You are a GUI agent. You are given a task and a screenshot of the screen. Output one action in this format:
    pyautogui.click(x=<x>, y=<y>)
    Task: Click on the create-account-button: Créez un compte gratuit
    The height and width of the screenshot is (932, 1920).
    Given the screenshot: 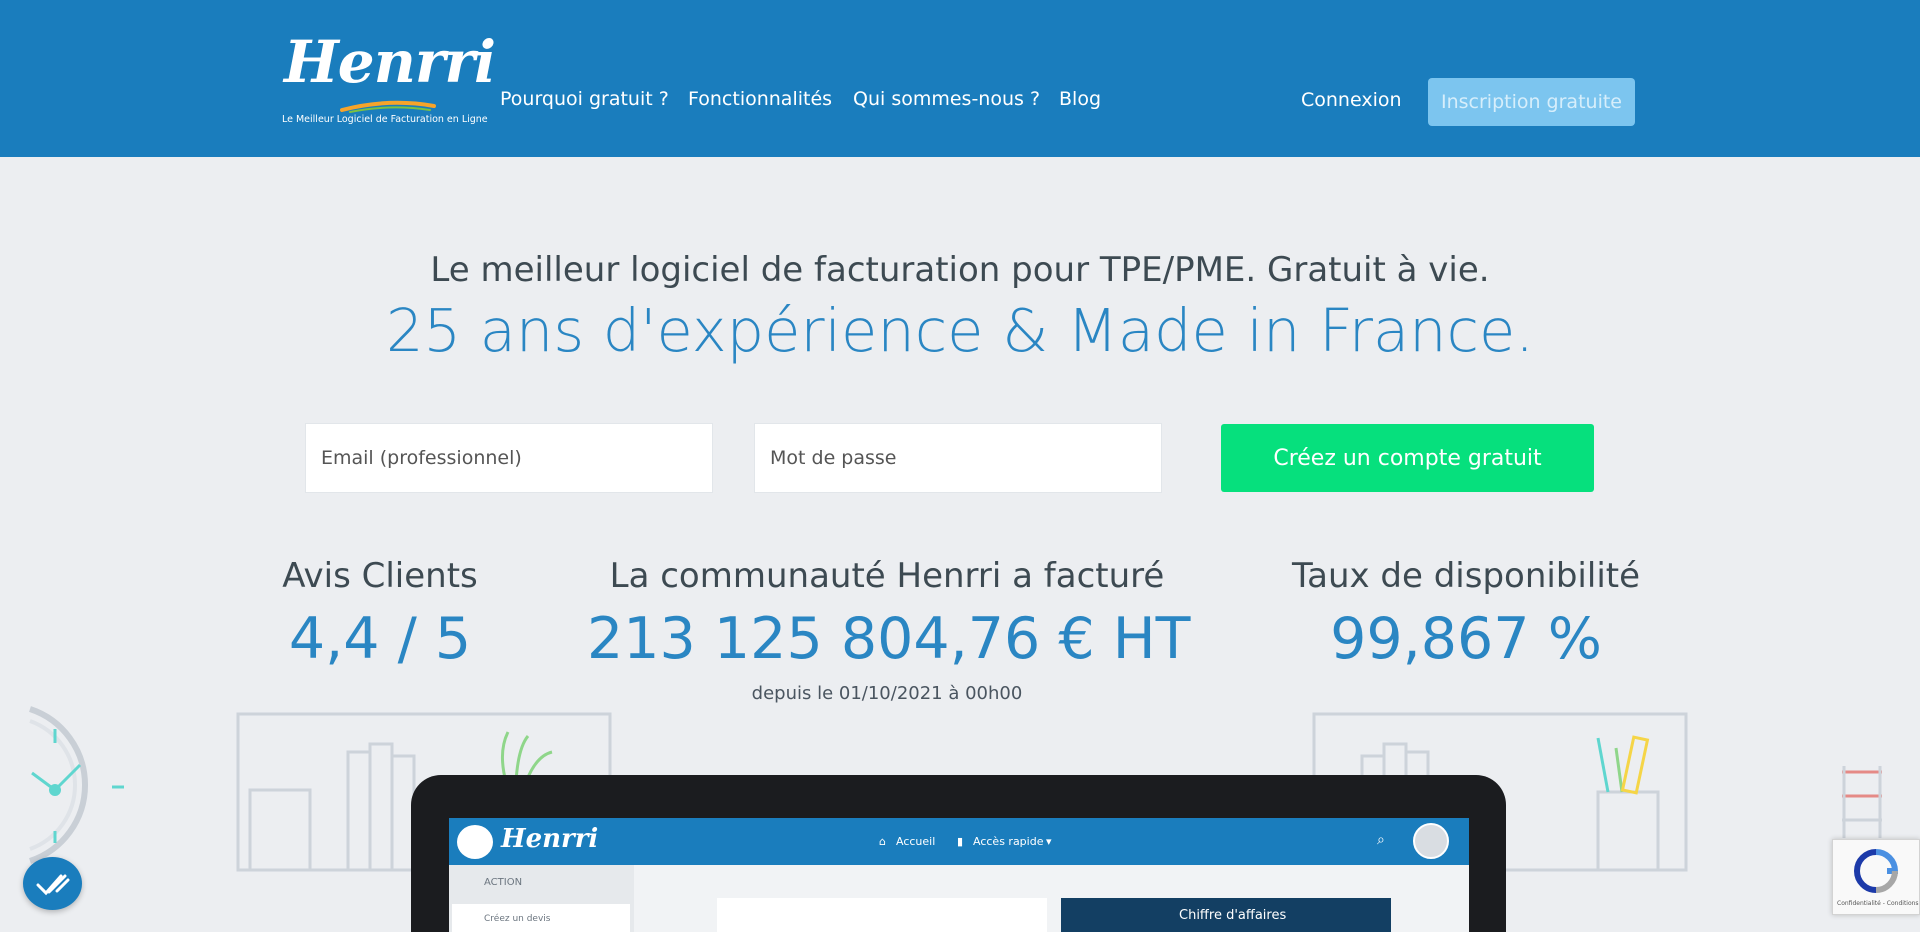 What is the action you would take?
    pyautogui.click(x=1407, y=458)
    